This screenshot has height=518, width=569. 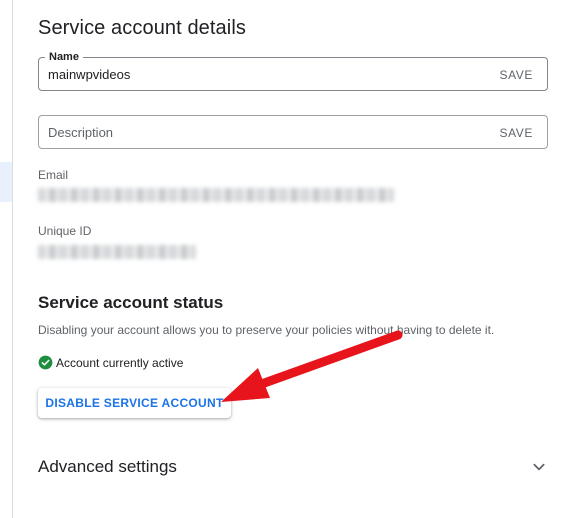 What do you see at coordinates (53, 175) in the screenshot?
I see `email-label: Email` at bounding box center [53, 175].